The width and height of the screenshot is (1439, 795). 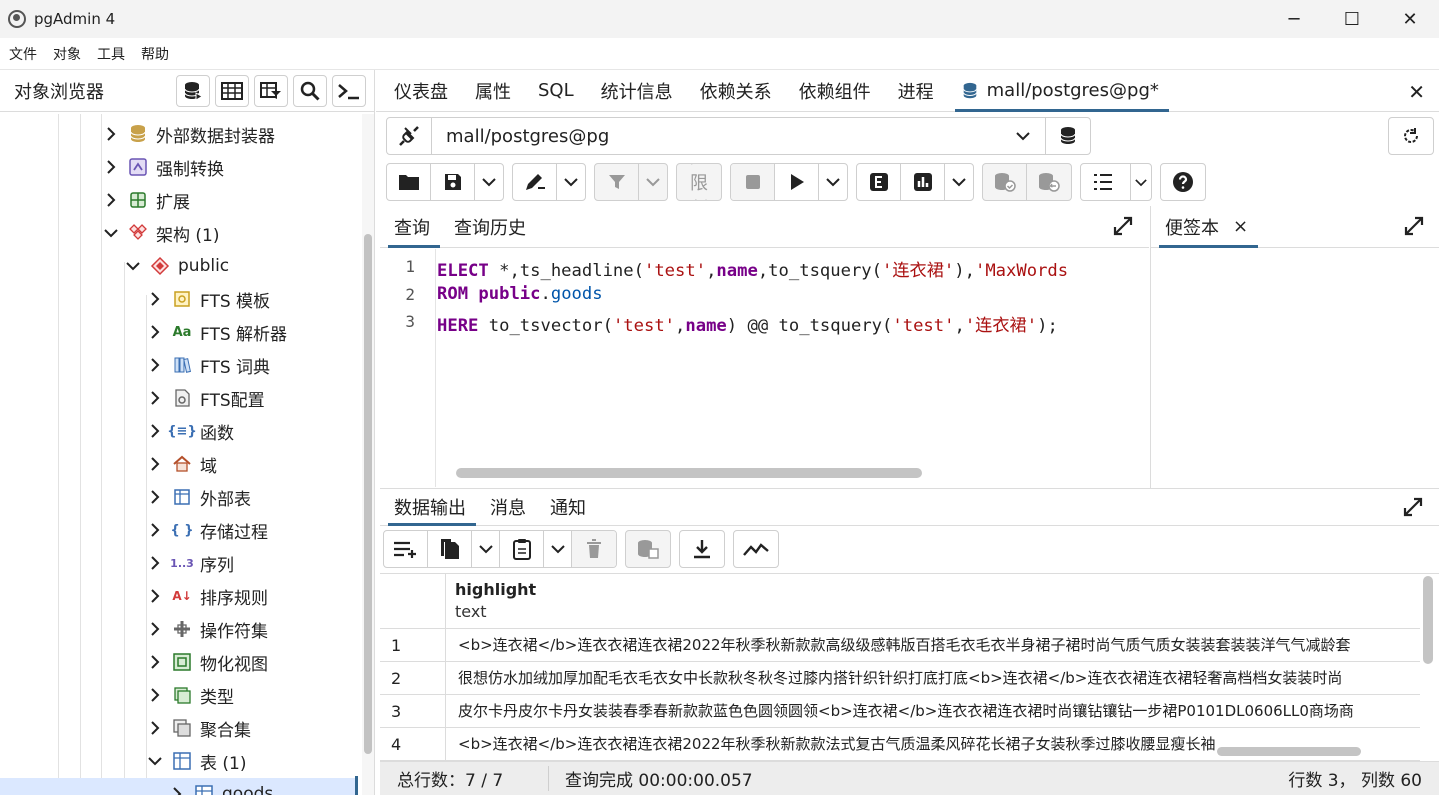 I want to click on view-data-button, so click(x=232, y=90).